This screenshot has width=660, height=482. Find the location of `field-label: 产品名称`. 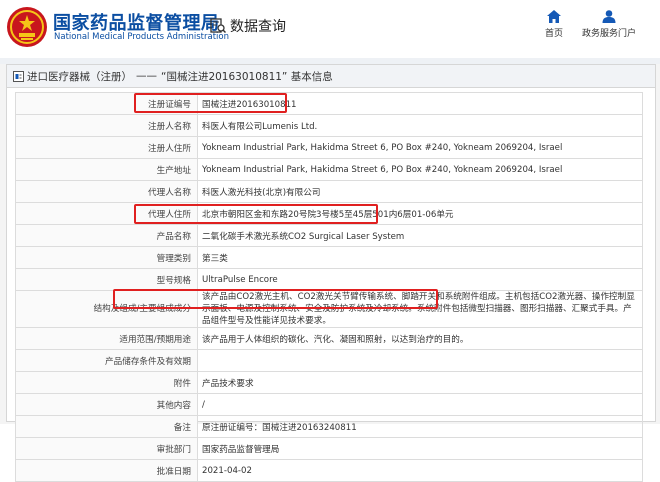

field-label: 产品名称 is located at coordinates (106, 235).